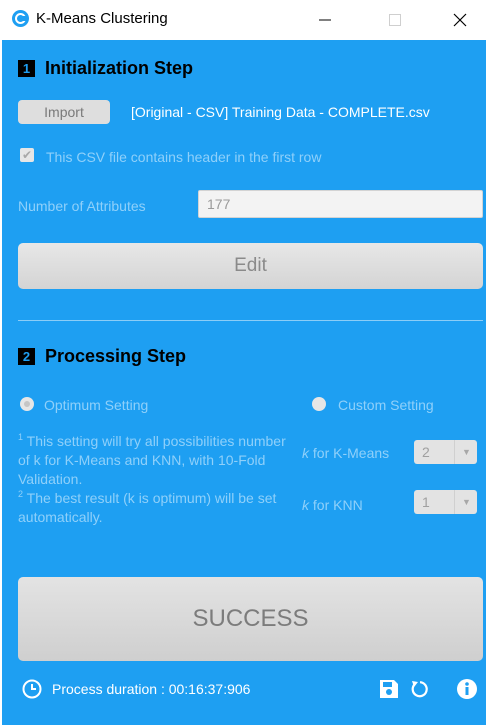  I want to click on info-icon, so click(467, 689).